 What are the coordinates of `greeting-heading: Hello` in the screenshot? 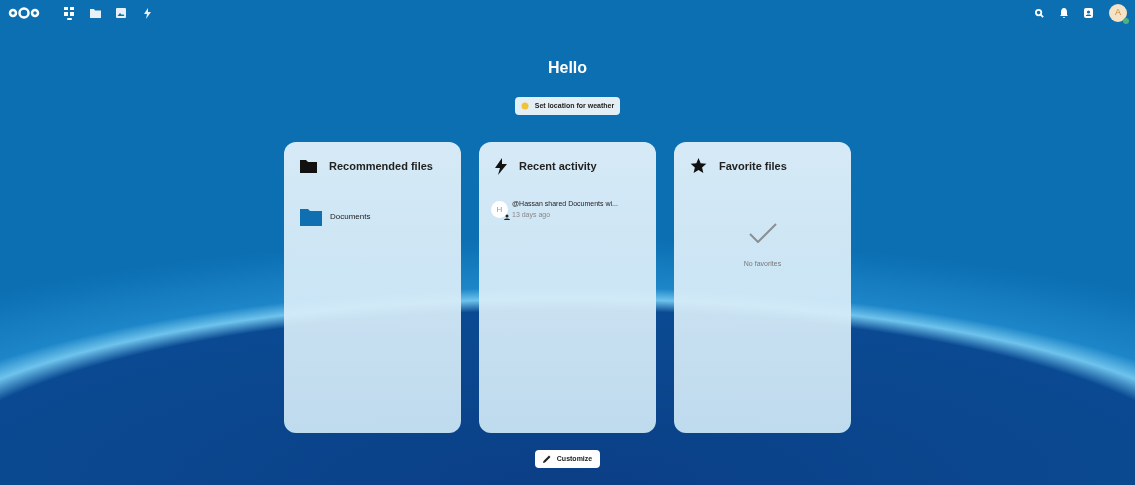 It's located at (567, 68).